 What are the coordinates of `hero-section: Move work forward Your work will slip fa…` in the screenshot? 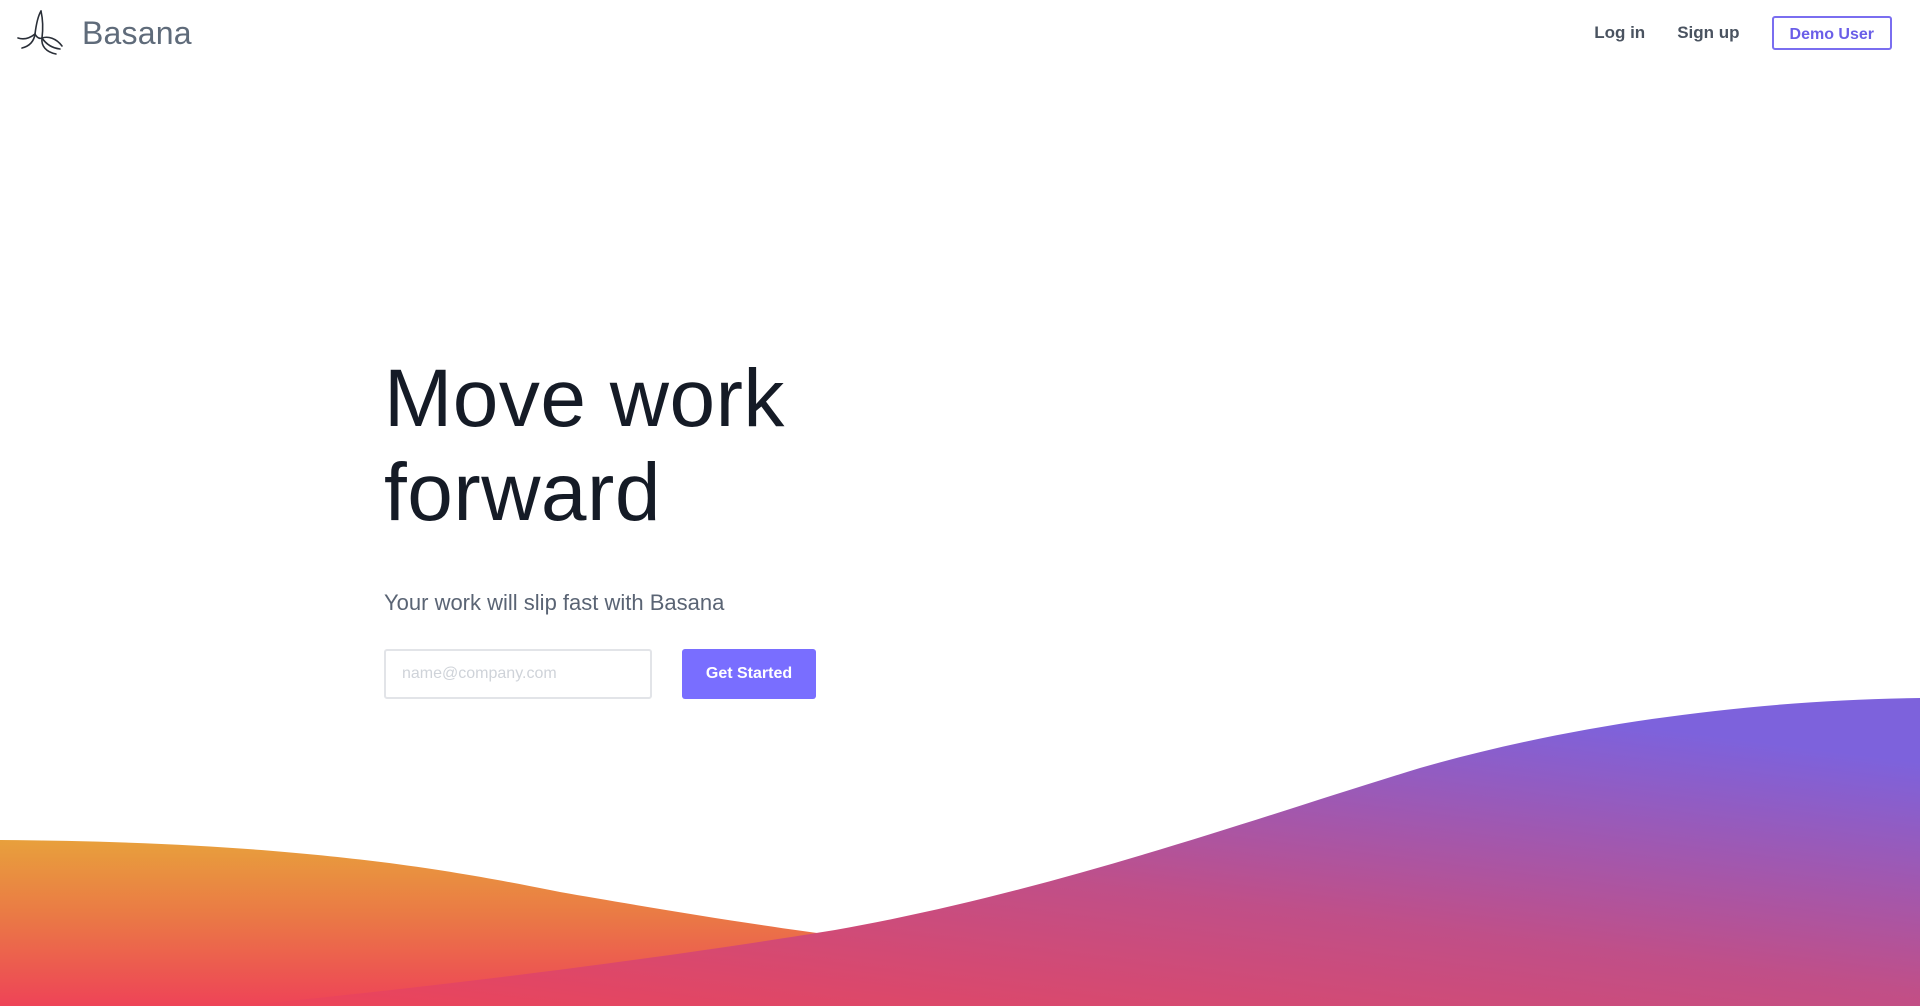 It's located at (734, 525).